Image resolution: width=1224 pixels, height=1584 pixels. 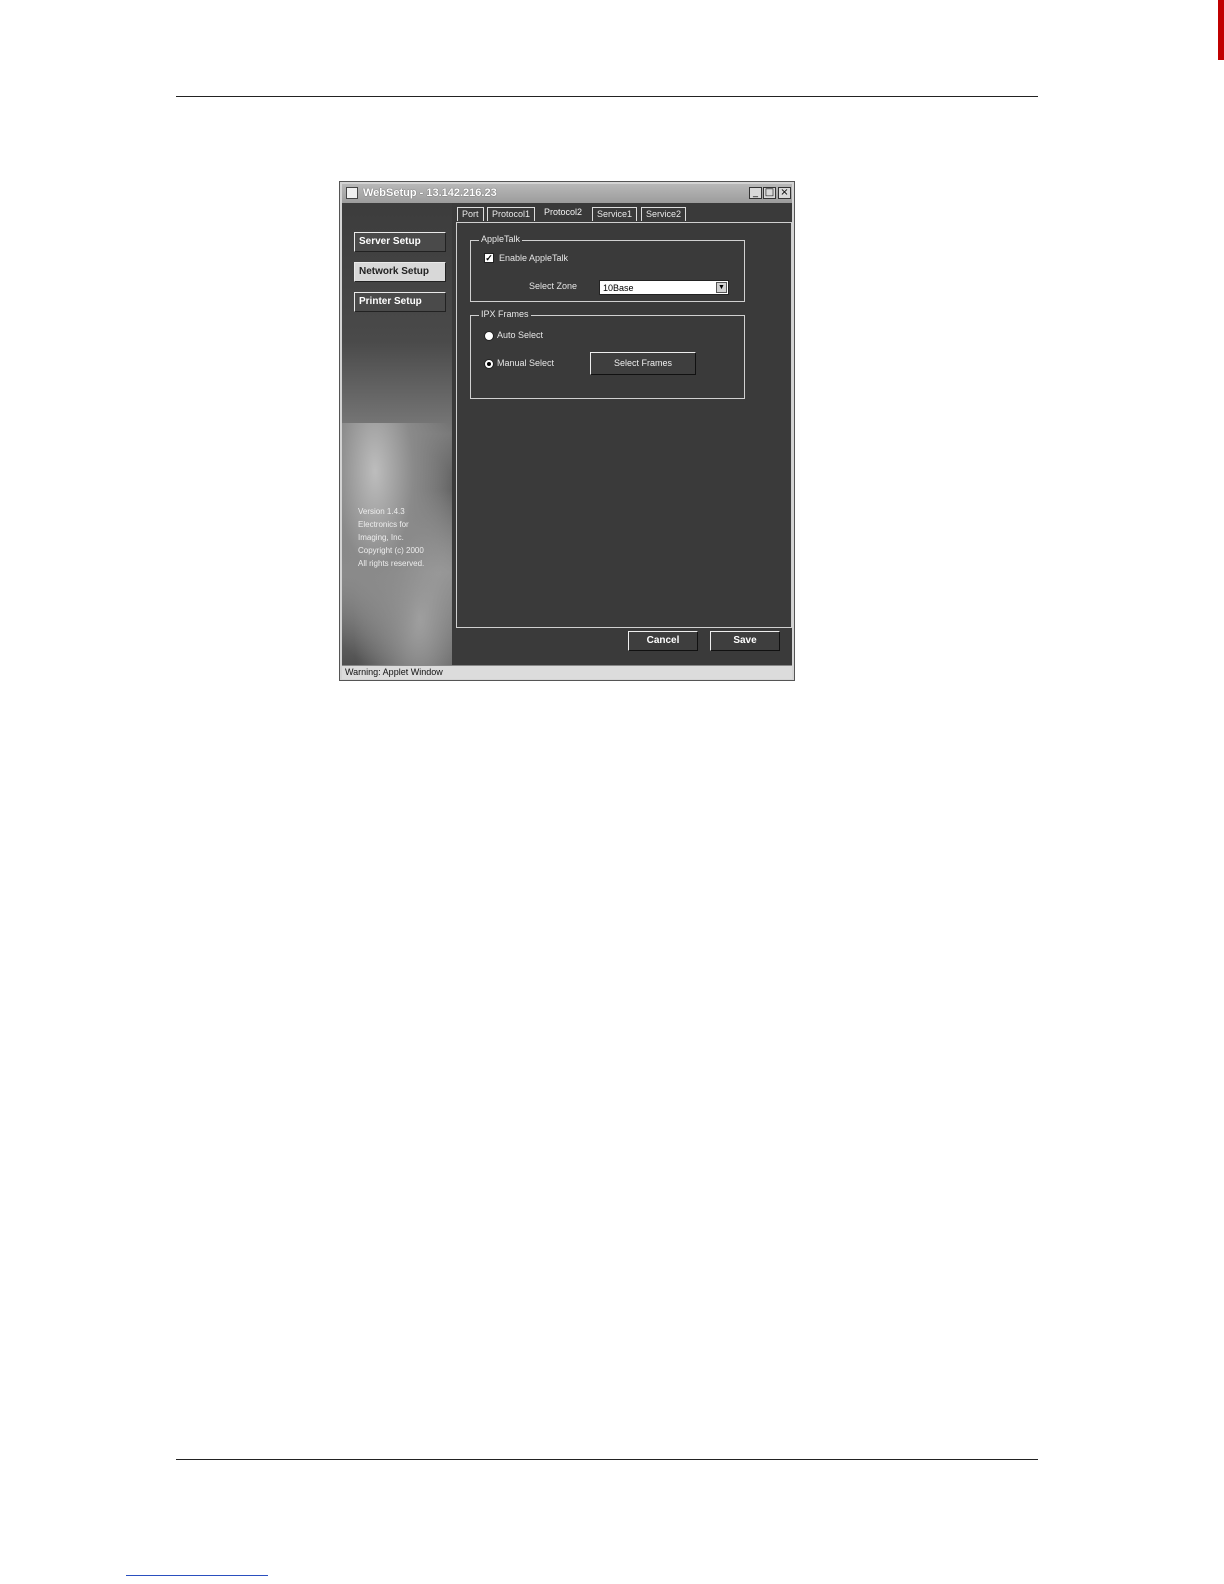 What do you see at coordinates (489, 336) in the screenshot?
I see `auto-select-radio` at bounding box center [489, 336].